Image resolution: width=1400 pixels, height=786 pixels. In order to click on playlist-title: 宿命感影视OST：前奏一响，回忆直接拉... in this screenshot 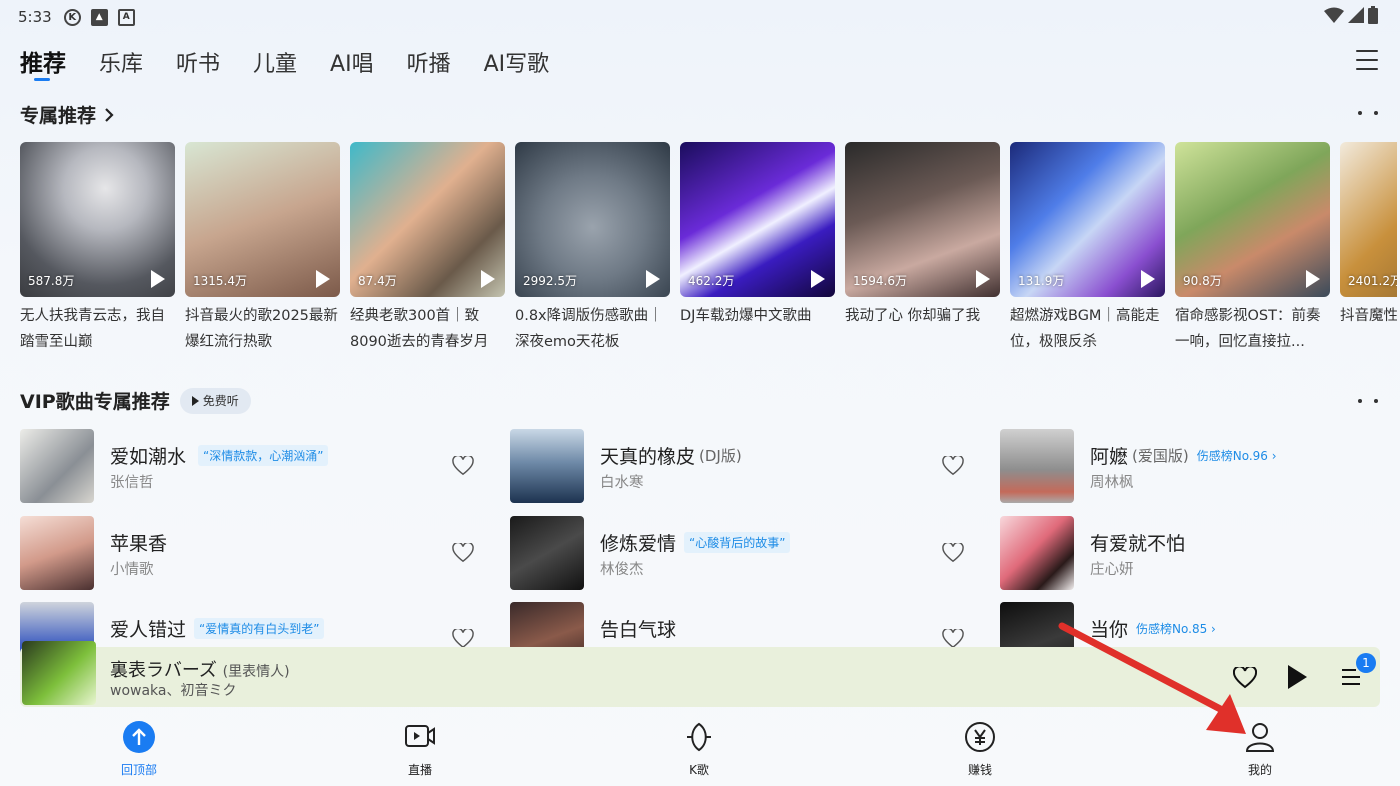, I will do `click(1248, 329)`.